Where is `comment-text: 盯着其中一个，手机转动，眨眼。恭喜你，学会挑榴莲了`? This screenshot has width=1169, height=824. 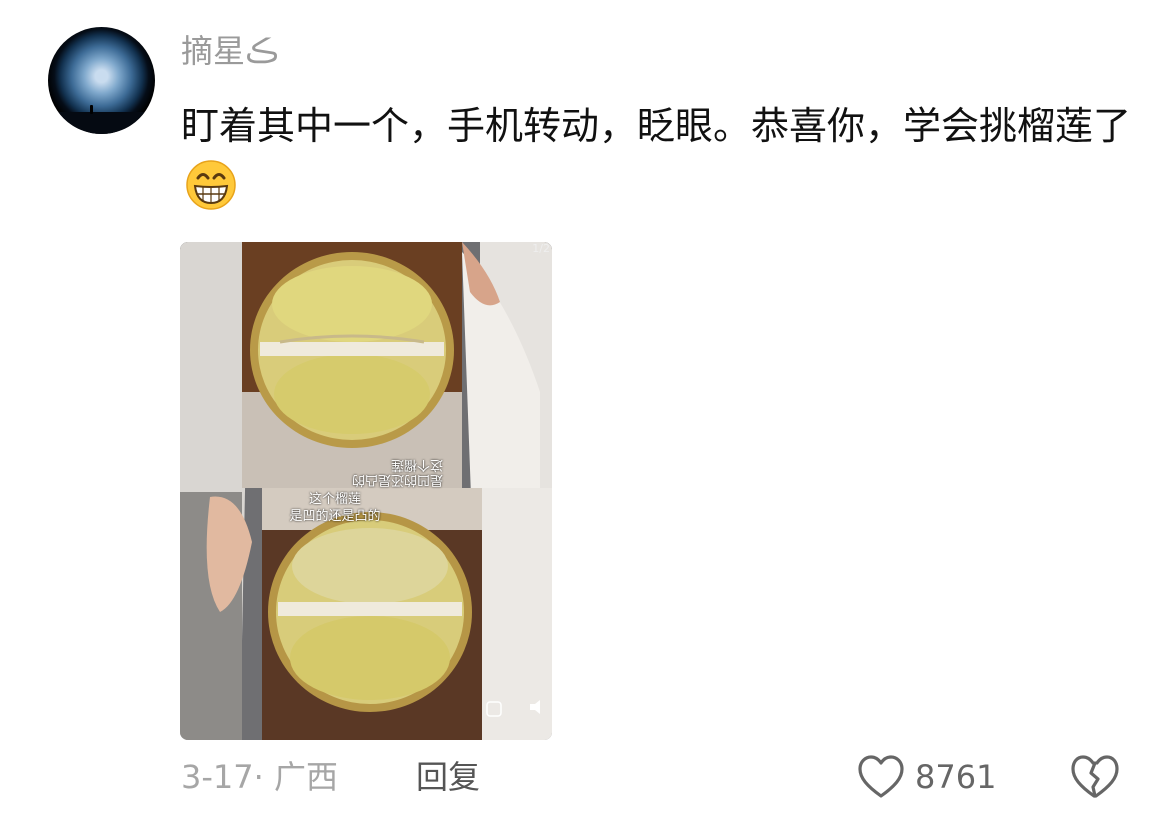 comment-text: 盯着其中一个，手机转动，眨眼。恭喜你，学会挑榴莲了 is located at coordinates (661, 157).